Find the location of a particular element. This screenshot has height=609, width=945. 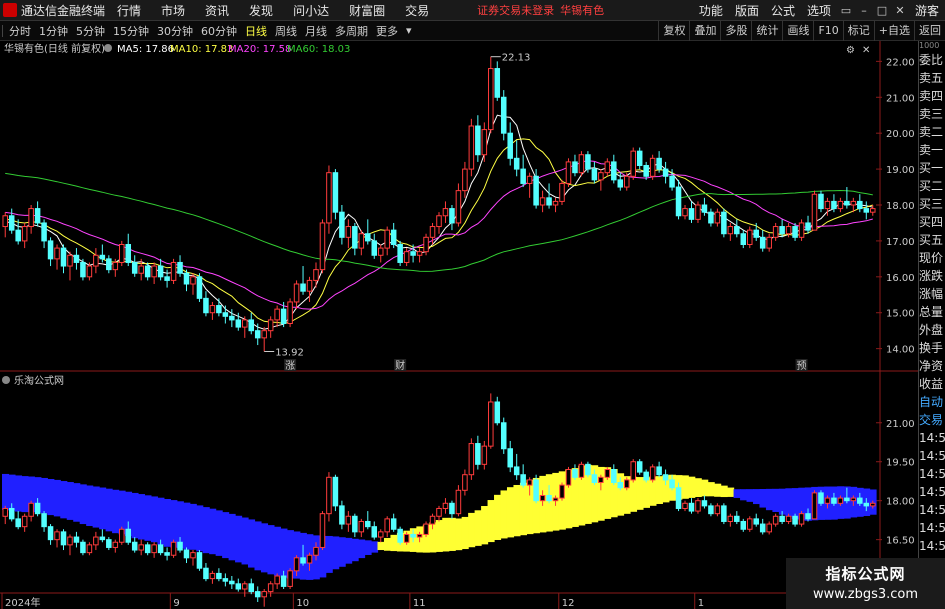

menu-item-news: 资讯 is located at coordinates (217, 10).